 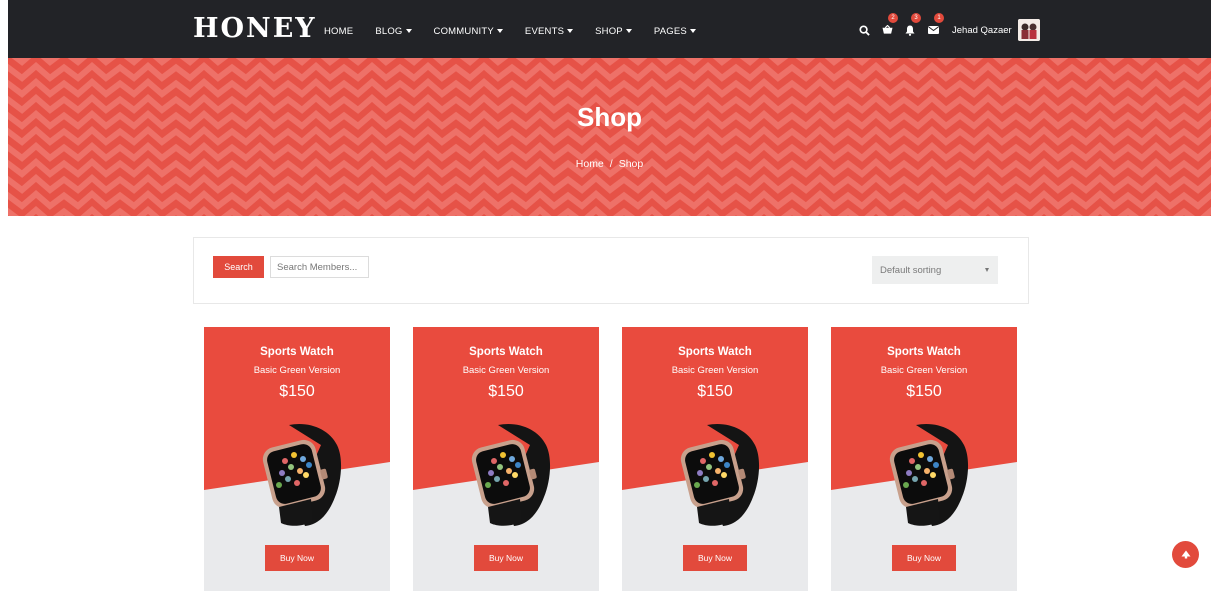 I want to click on nav-item-blog: BLOG, so click(x=393, y=31).